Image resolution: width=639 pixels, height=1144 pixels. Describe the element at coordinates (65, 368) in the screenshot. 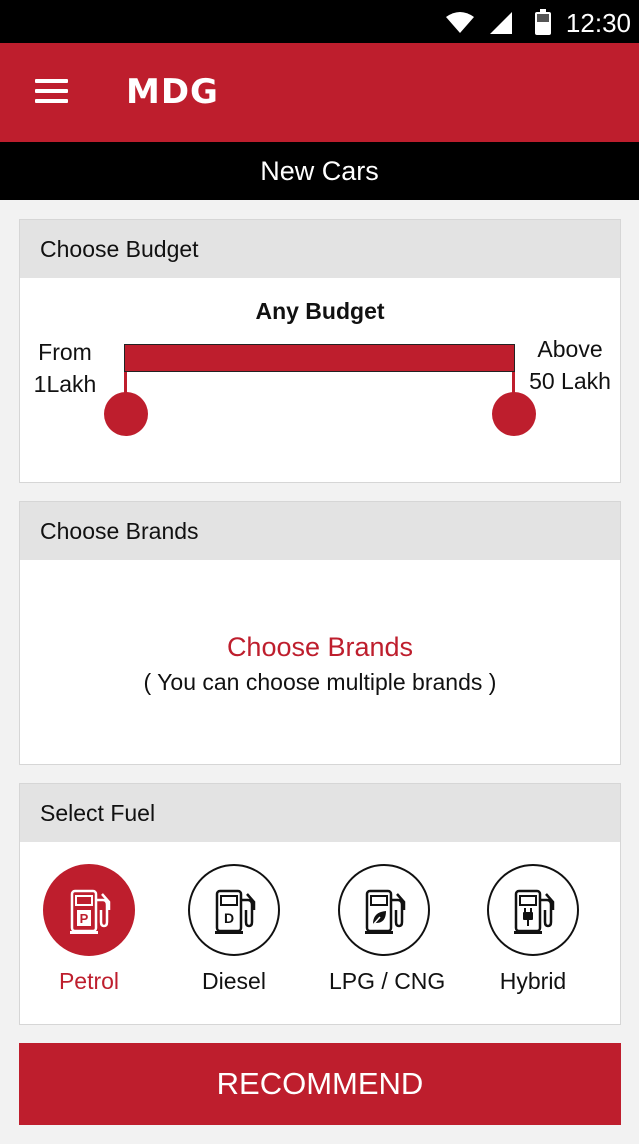

I see `budget-min-label: From 1Lakh` at that location.